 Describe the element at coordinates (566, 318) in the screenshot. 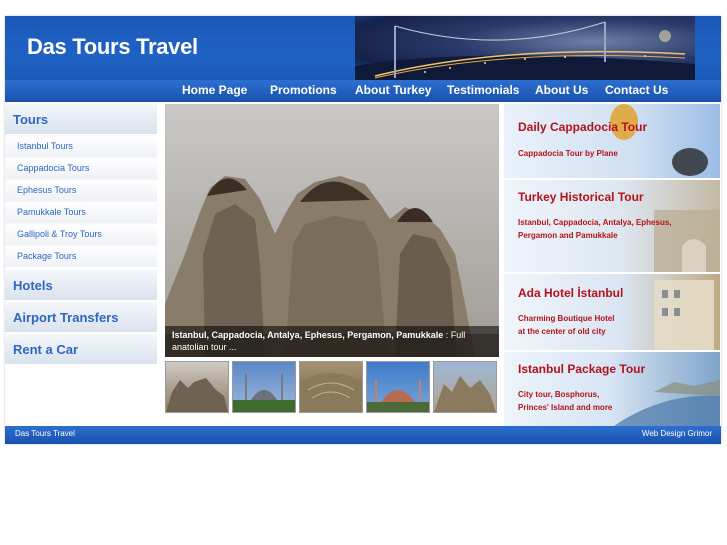

I see `promo-line: Charming Boutique Hotel` at that location.